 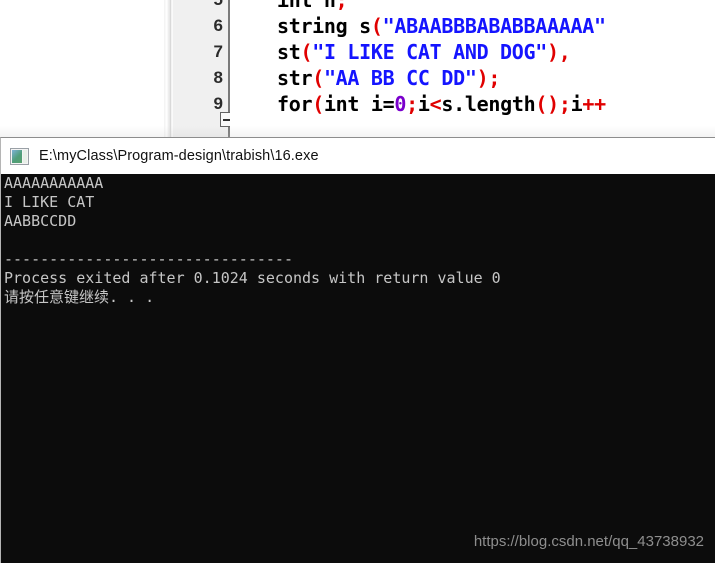 I want to click on code-line-5: int n;, so click(x=289, y=6).